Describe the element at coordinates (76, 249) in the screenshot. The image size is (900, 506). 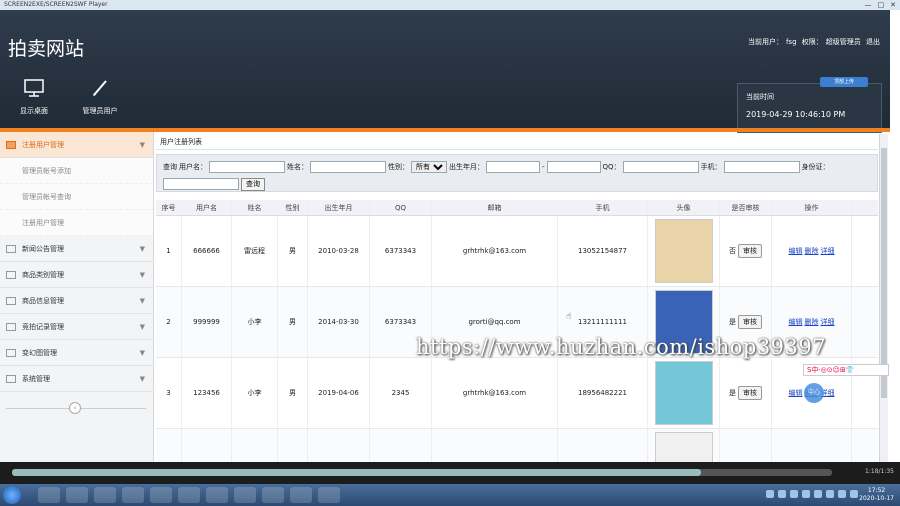
I see `sidebar-group-news: 新闻公告管理 ▼` at that location.